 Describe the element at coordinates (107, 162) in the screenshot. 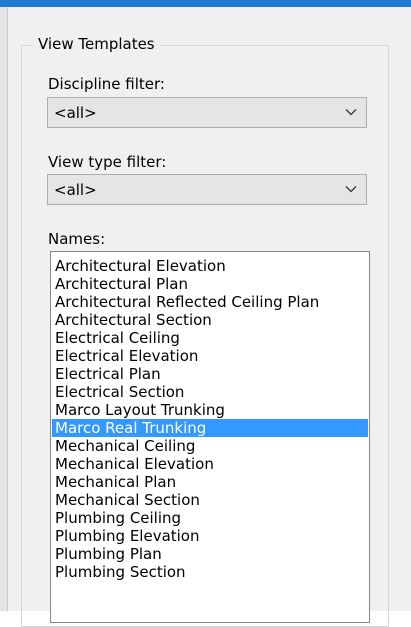

I see `view-type-filter-label: View type filter:` at that location.